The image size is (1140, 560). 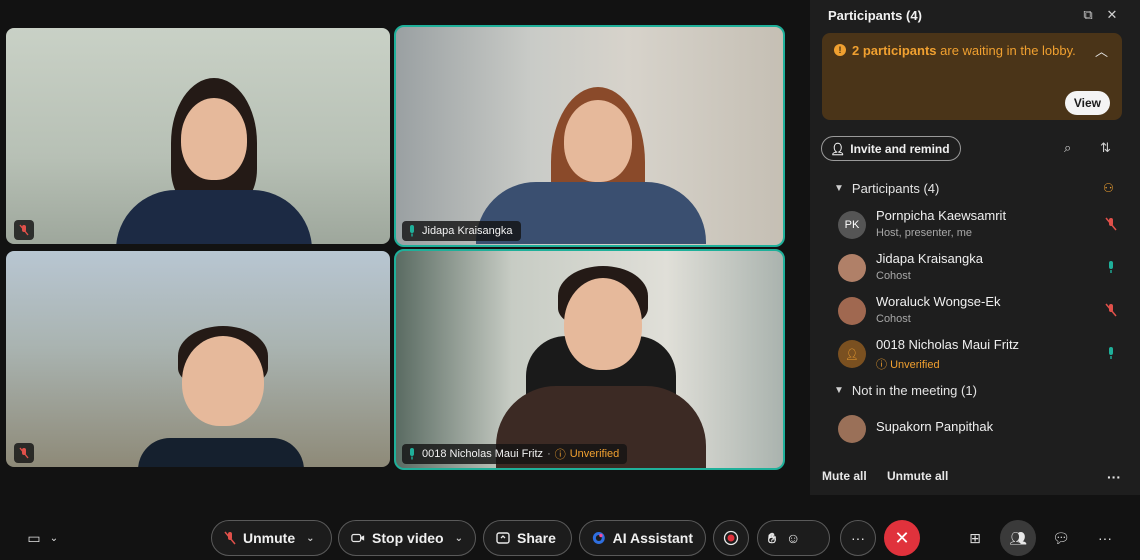 I want to click on unmute-button: Unmute ⌄, so click(x=271, y=538).